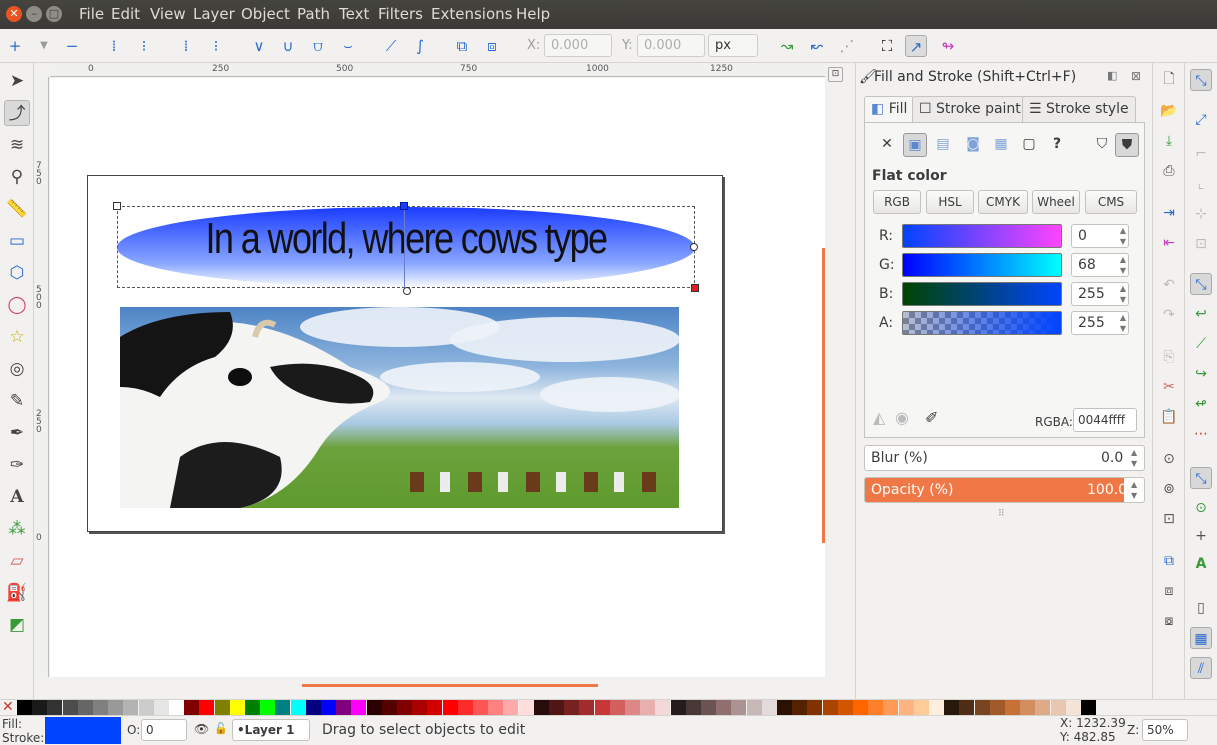 This screenshot has height=745, width=1217. What do you see at coordinates (1201, 374) in the screenshot?
I see `snap-cusp-icon: ↪` at bounding box center [1201, 374].